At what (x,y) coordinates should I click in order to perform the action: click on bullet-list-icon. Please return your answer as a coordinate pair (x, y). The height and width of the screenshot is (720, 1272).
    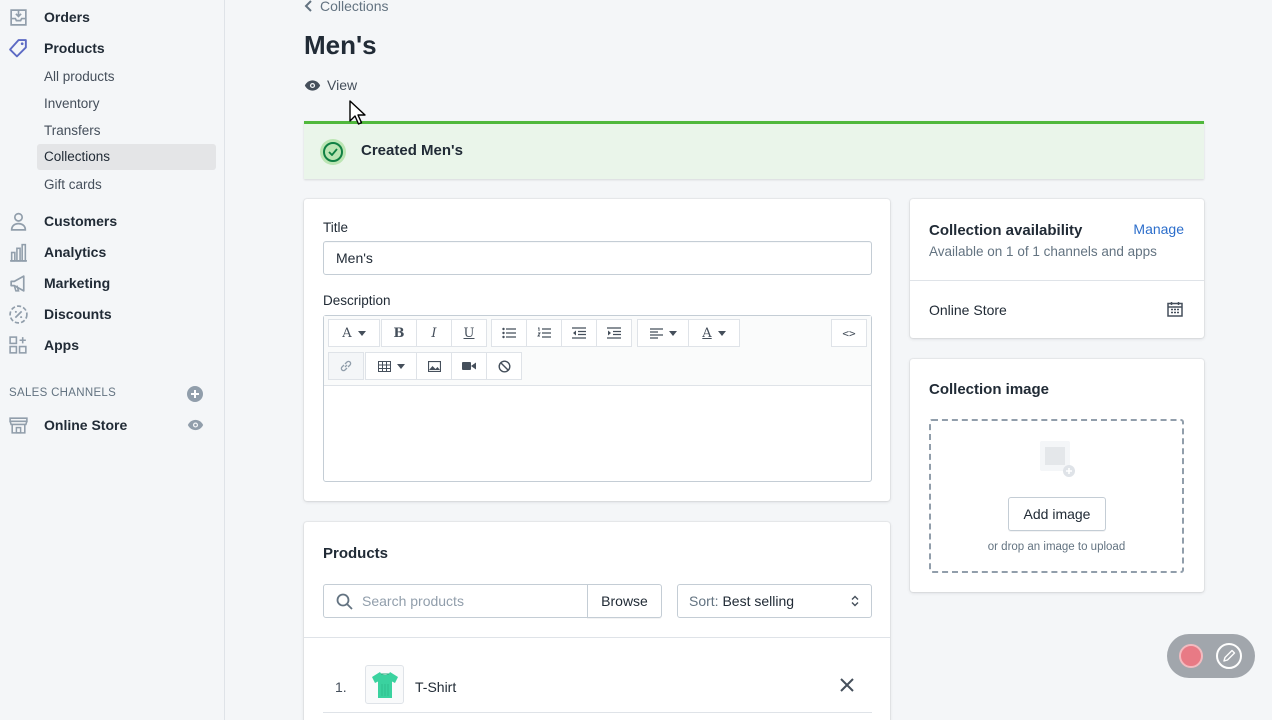
    Looking at the image, I should click on (509, 333).